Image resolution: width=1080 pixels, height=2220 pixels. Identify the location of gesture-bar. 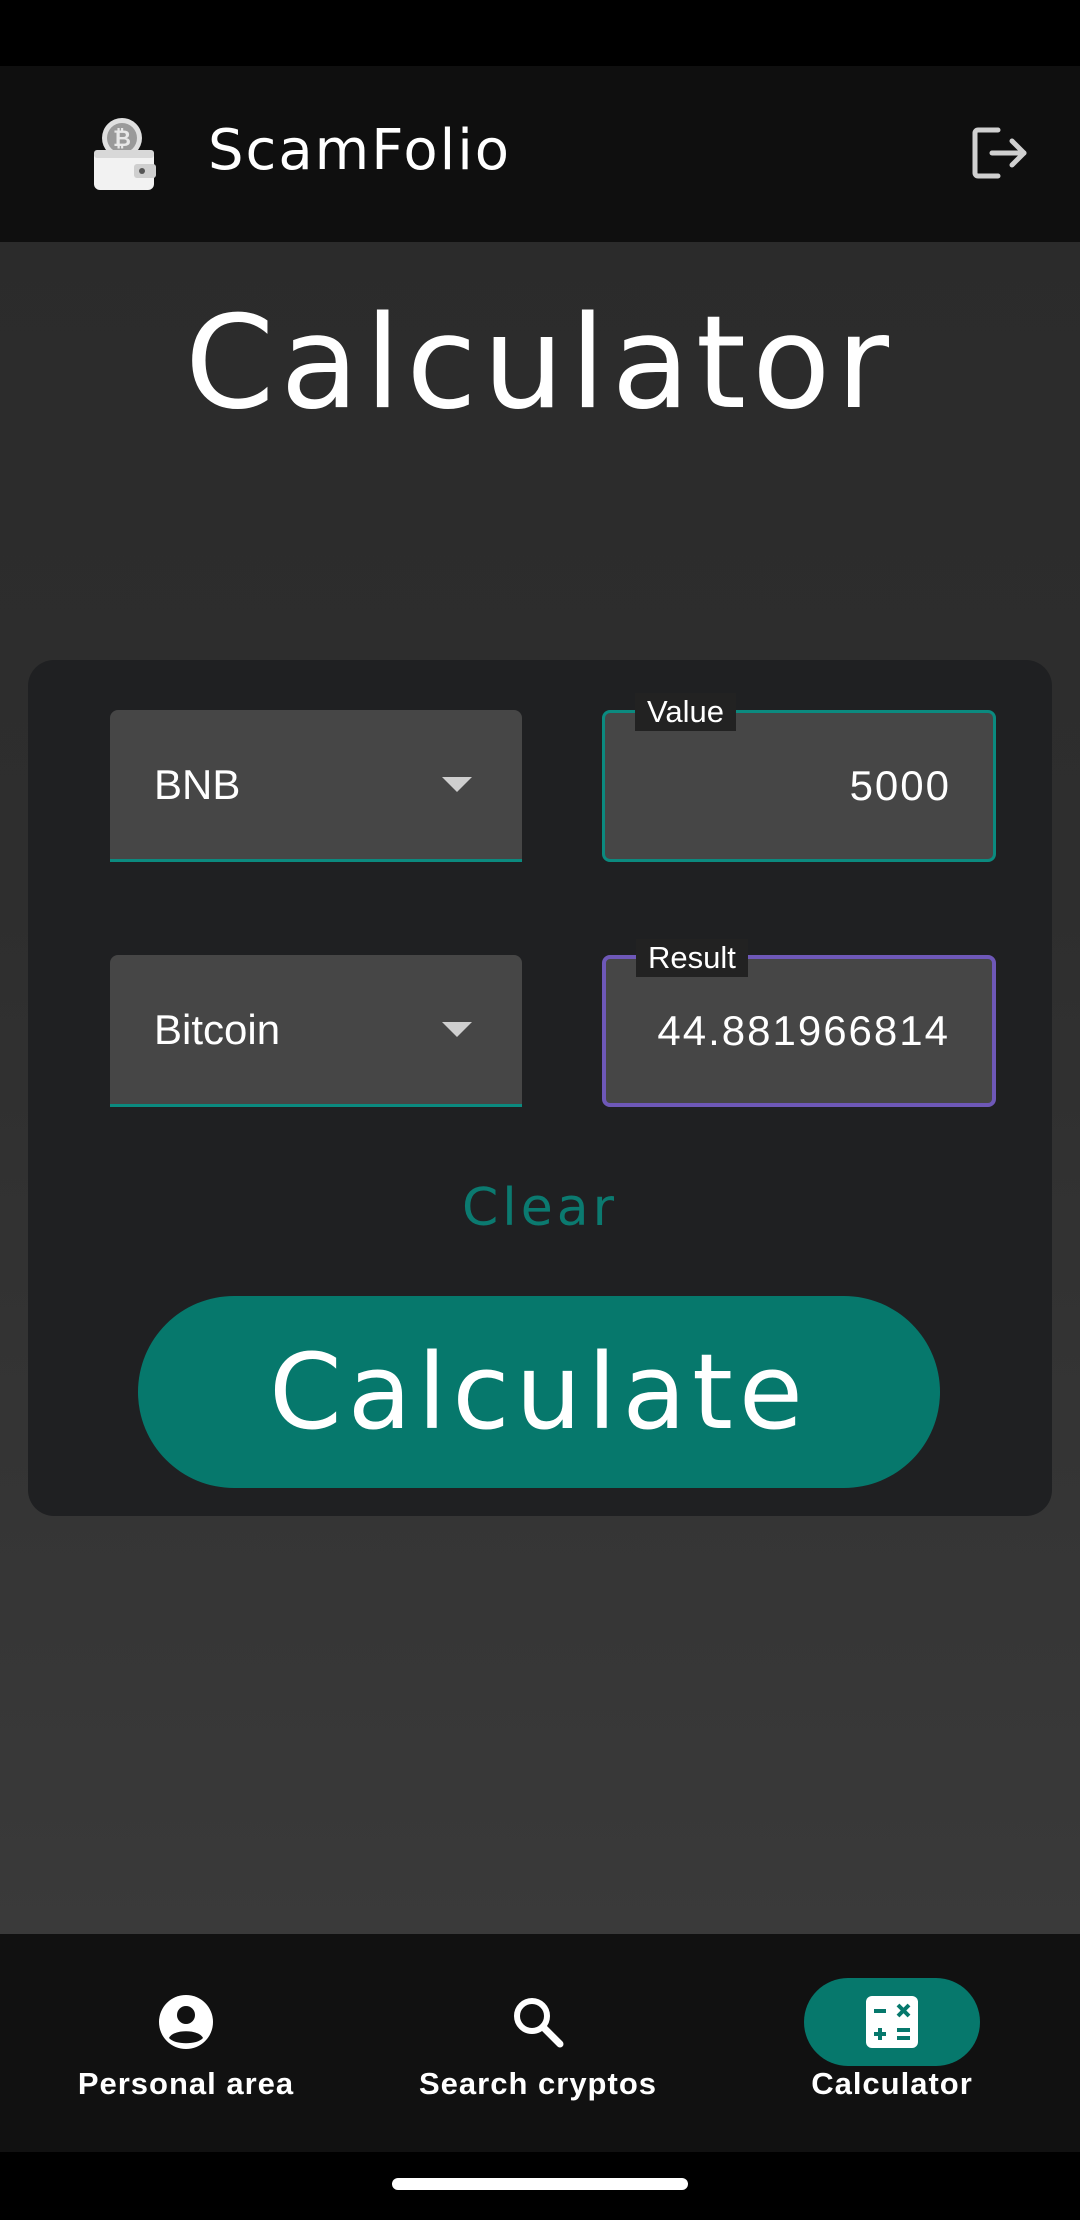
(540, 2186).